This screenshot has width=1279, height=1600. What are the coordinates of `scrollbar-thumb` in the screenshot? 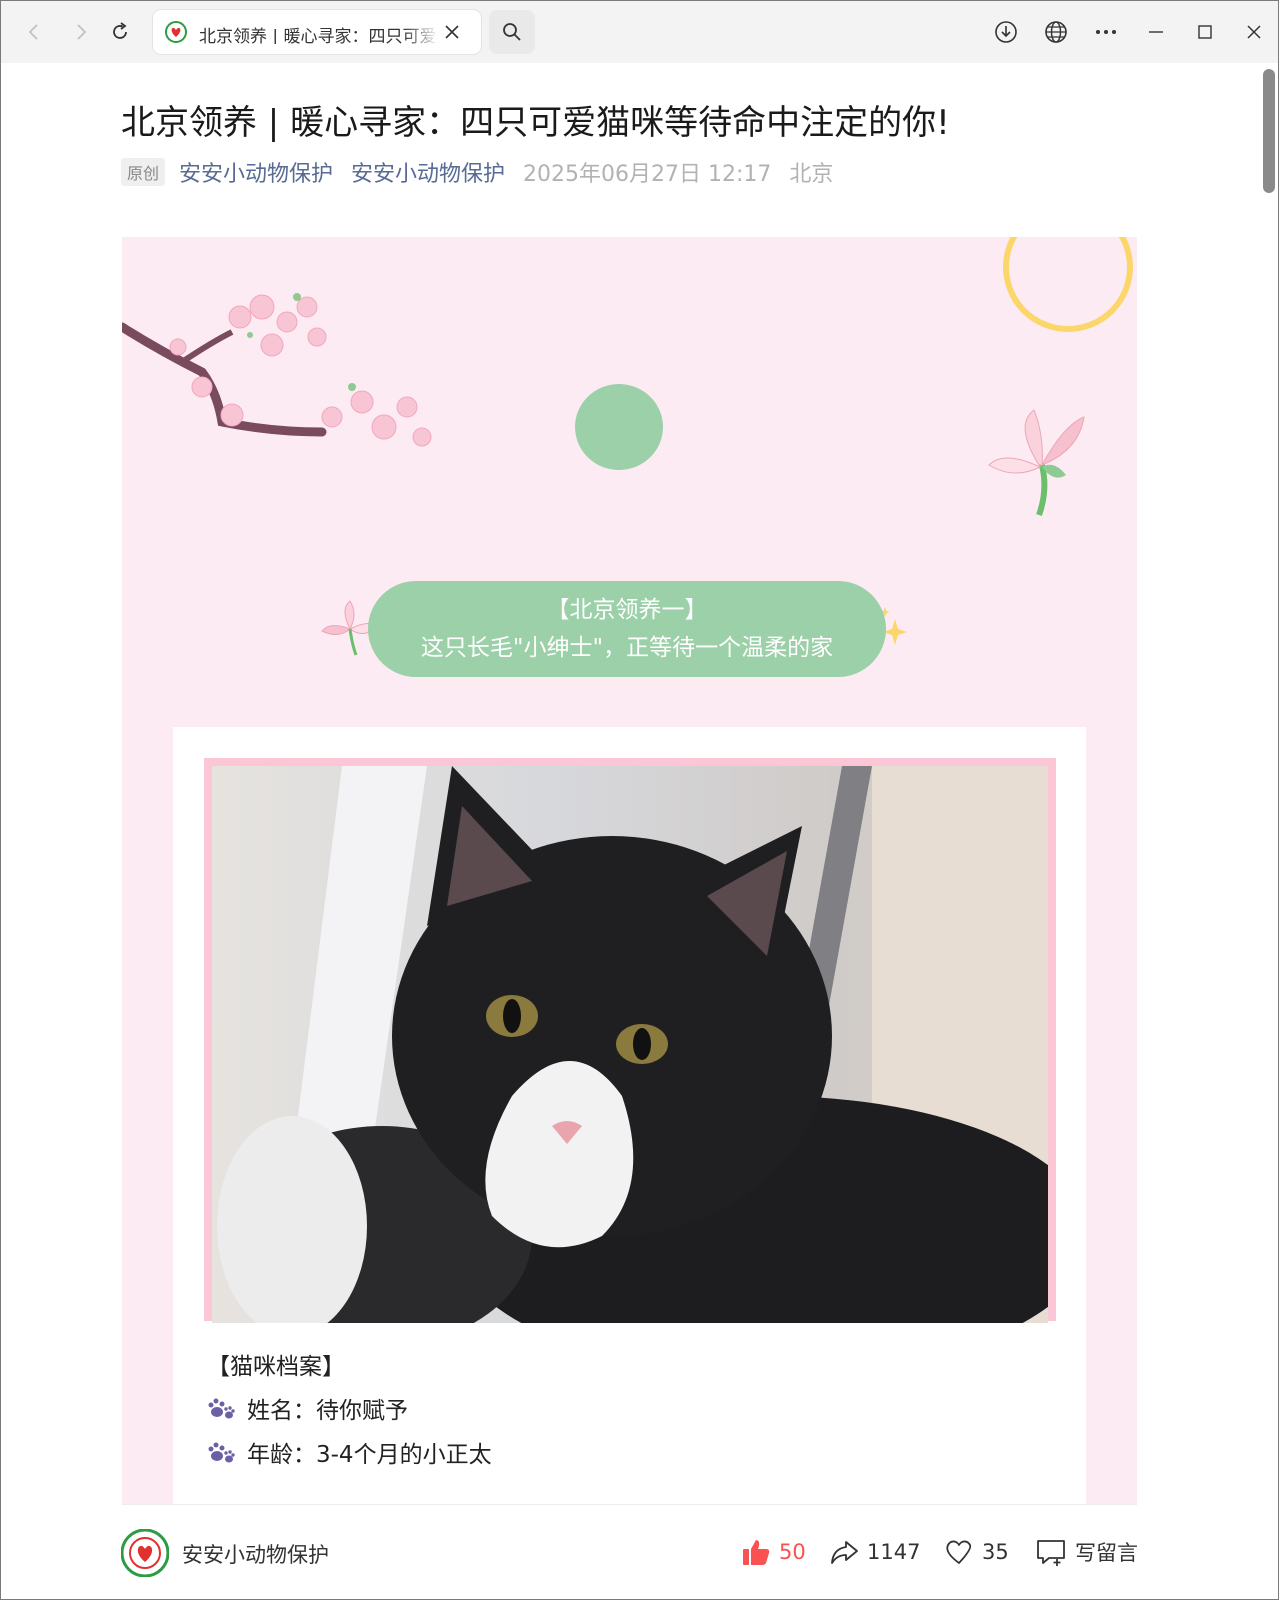 It's located at (1269, 131).